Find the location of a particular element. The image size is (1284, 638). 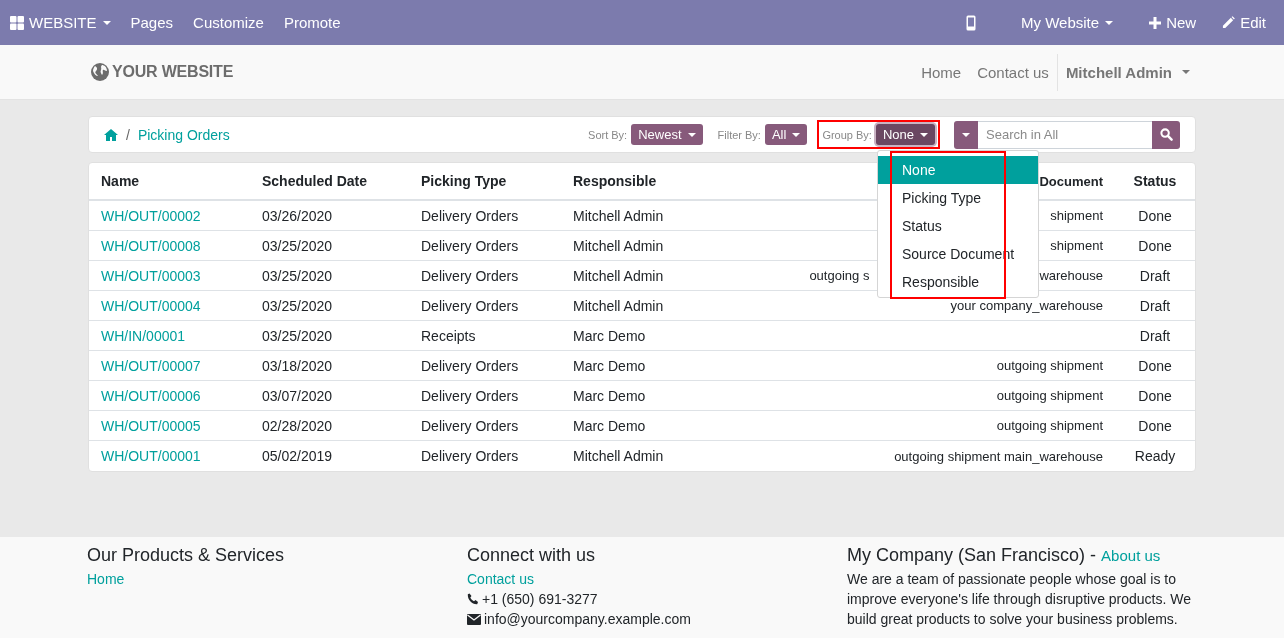

order-link: WH/OUT/00008 is located at coordinates (151, 245).